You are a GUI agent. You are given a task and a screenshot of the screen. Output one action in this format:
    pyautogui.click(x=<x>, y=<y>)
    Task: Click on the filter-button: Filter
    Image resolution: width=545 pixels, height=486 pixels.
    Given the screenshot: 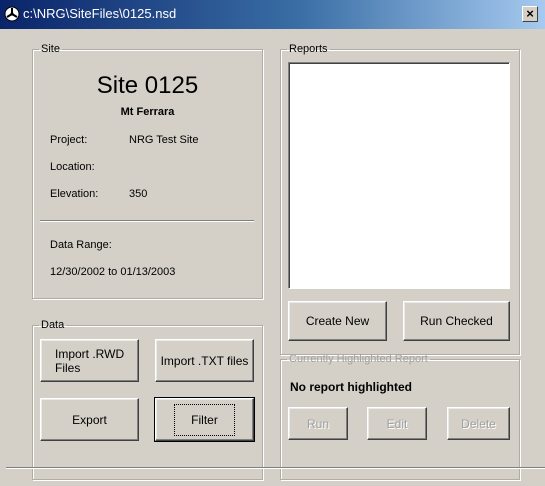 What is the action you would take?
    pyautogui.click(x=204, y=419)
    